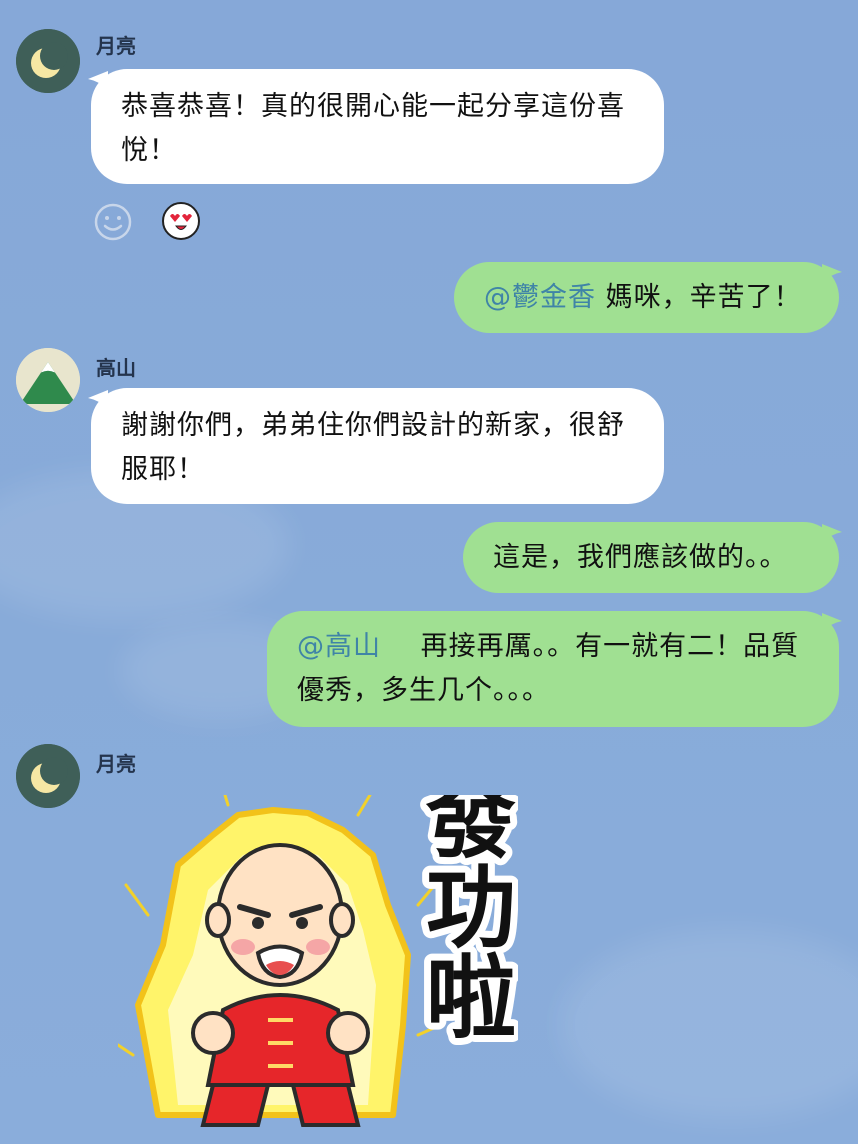 This screenshot has width=858, height=1144. What do you see at coordinates (703, 297) in the screenshot?
I see `message-text: 媽咪，辛苦了！` at bounding box center [703, 297].